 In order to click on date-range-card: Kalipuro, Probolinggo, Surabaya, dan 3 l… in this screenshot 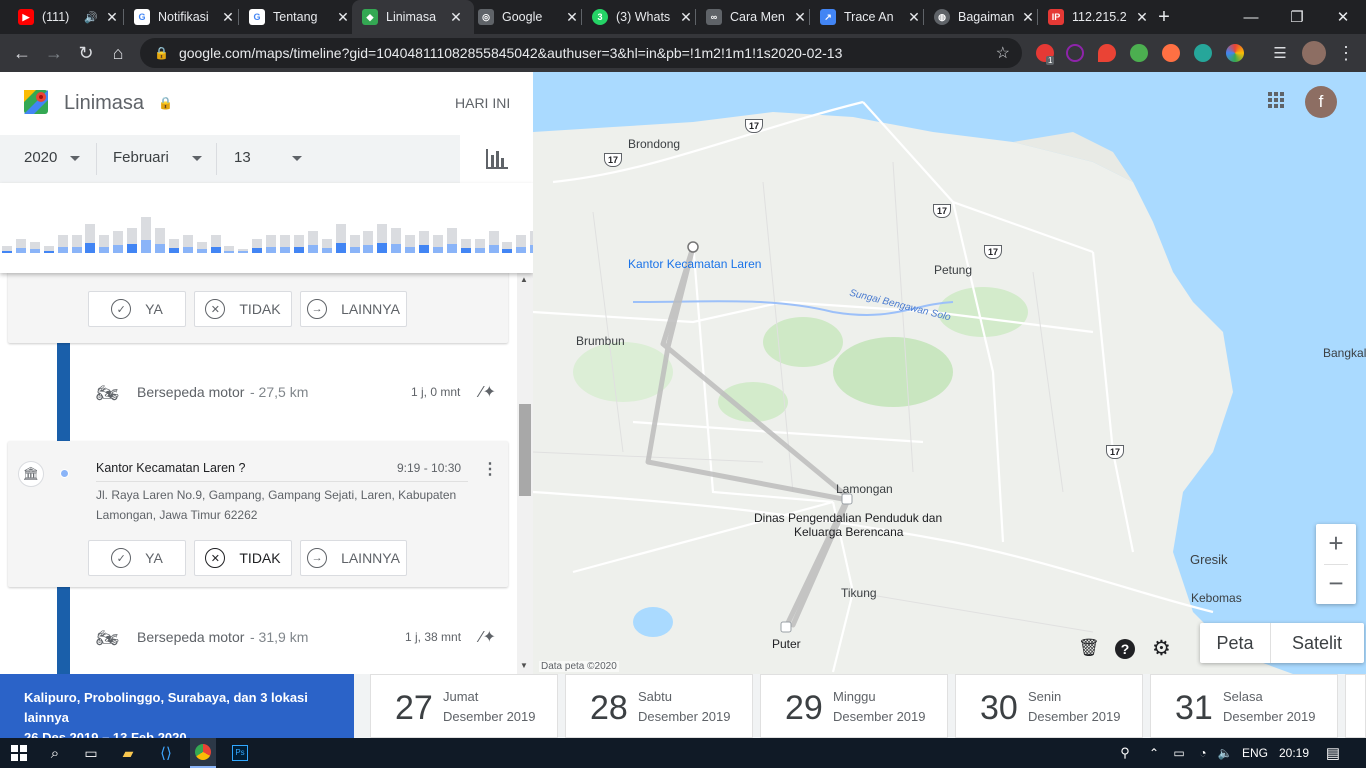, I will do `click(177, 709)`.